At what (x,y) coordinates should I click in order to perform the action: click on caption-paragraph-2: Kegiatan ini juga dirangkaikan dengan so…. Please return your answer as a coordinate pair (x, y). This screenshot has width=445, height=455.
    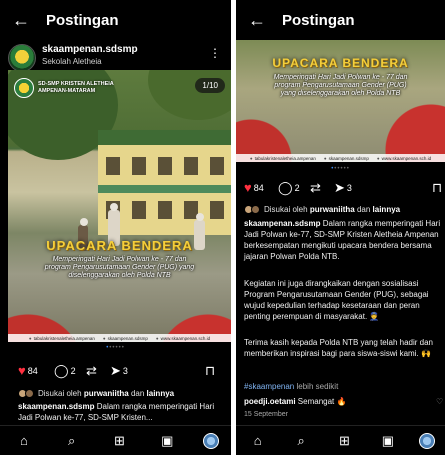
    Looking at the image, I should click on (336, 300).